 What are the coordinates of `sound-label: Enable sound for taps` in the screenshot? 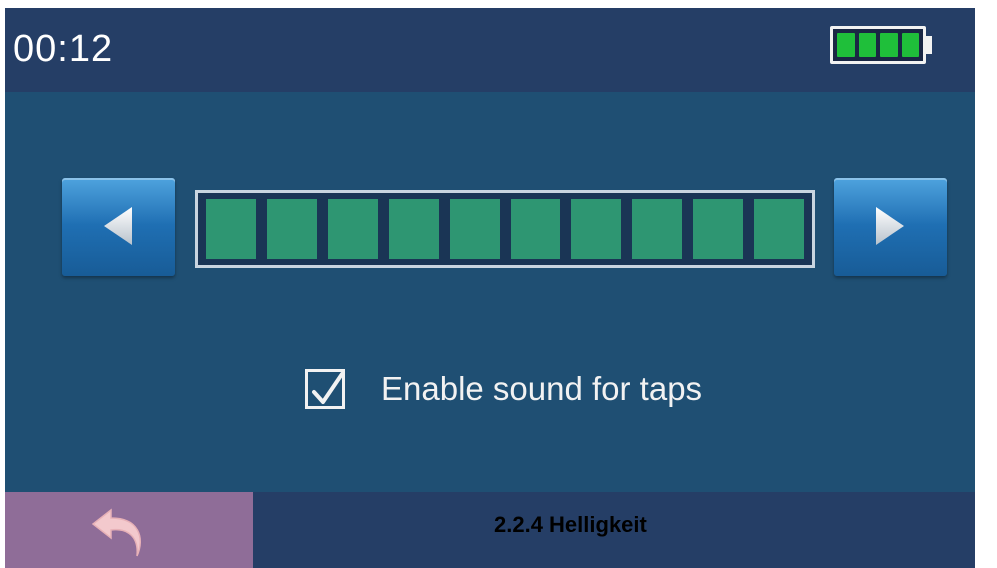 It's located at (542, 388).